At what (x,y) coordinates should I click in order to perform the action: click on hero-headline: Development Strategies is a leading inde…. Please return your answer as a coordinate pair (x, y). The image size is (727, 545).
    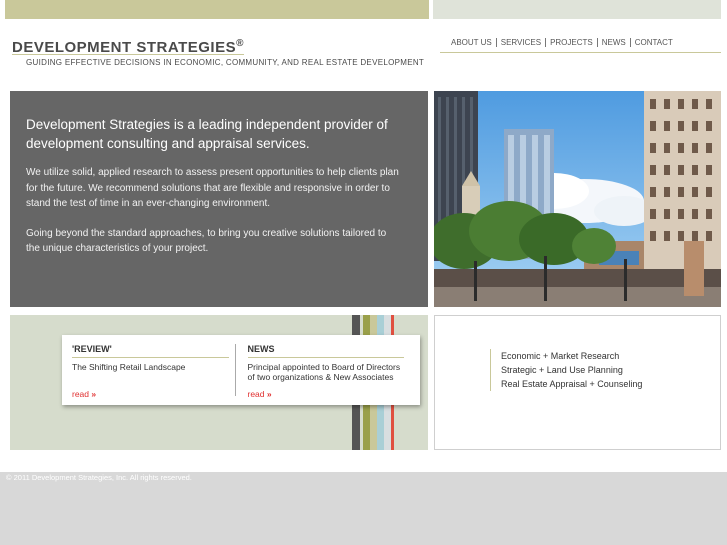
    Looking at the image, I should click on (207, 134).